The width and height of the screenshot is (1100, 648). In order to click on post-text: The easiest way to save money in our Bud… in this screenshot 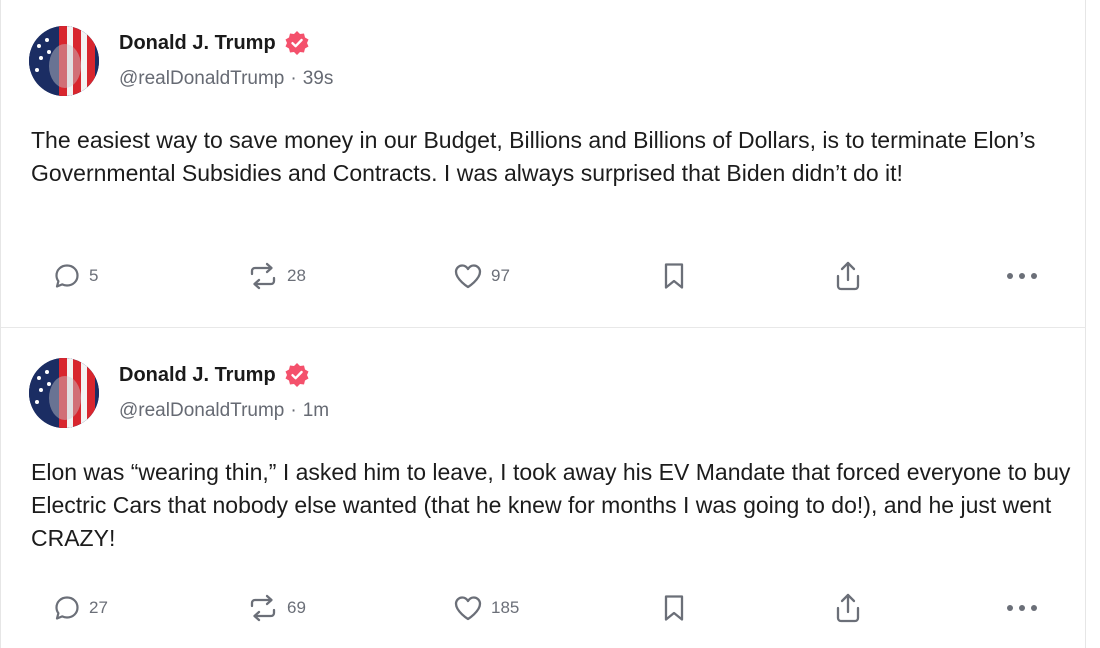, I will do `click(533, 156)`.